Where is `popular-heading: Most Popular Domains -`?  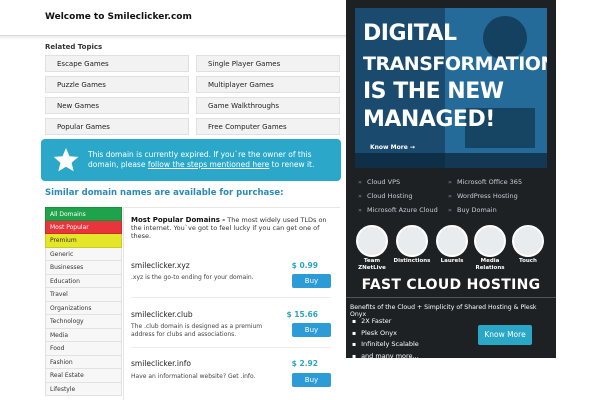
popular-heading: Most Popular Domains - is located at coordinates (178, 220).